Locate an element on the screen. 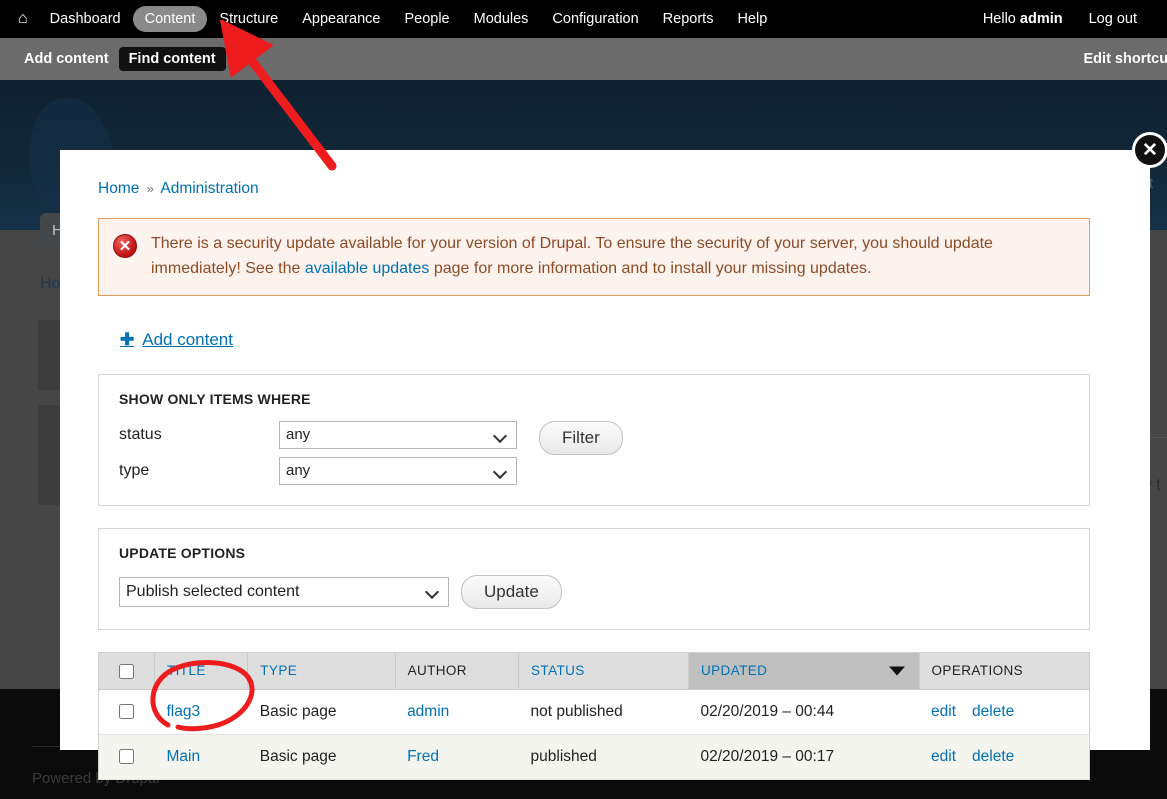 The width and height of the screenshot is (1167, 799). column-header-updated-label: UPDATED is located at coordinates (734, 671).